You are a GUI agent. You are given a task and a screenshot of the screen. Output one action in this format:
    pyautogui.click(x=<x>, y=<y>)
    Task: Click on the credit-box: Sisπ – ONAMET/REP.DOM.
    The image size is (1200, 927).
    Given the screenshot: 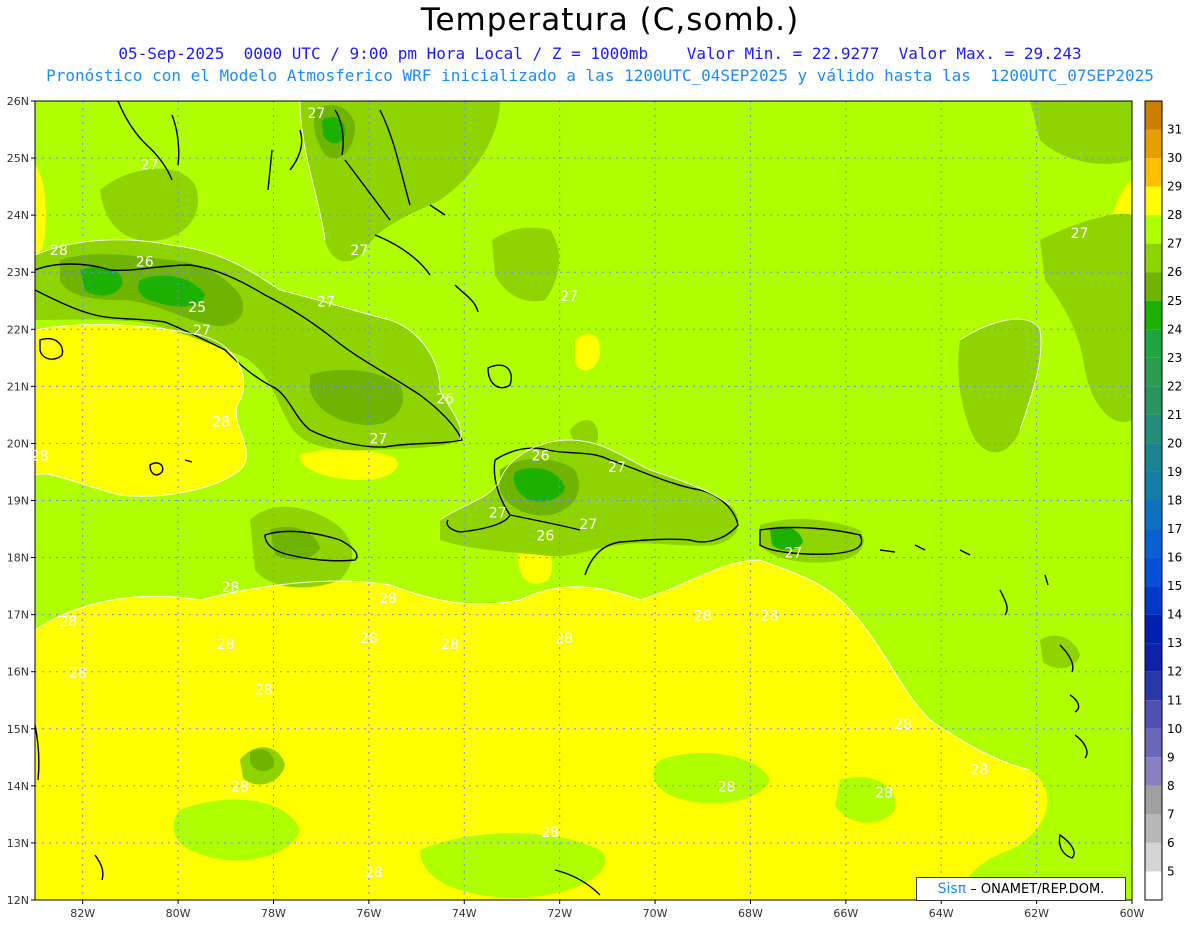 What is the action you would take?
    pyautogui.click(x=1021, y=889)
    